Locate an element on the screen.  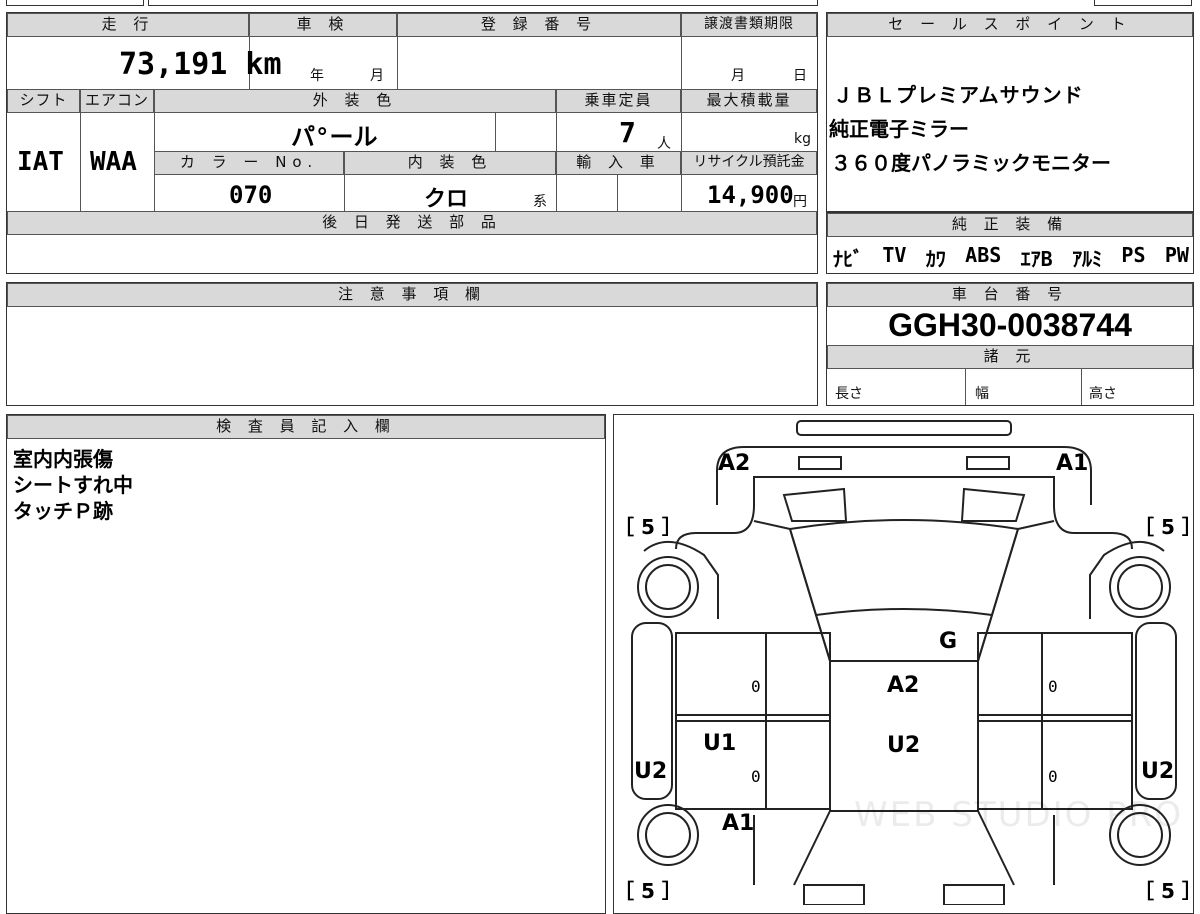
equipment-item-alloy: ｱﾙﾐ is located at coordinates (1087, 259).